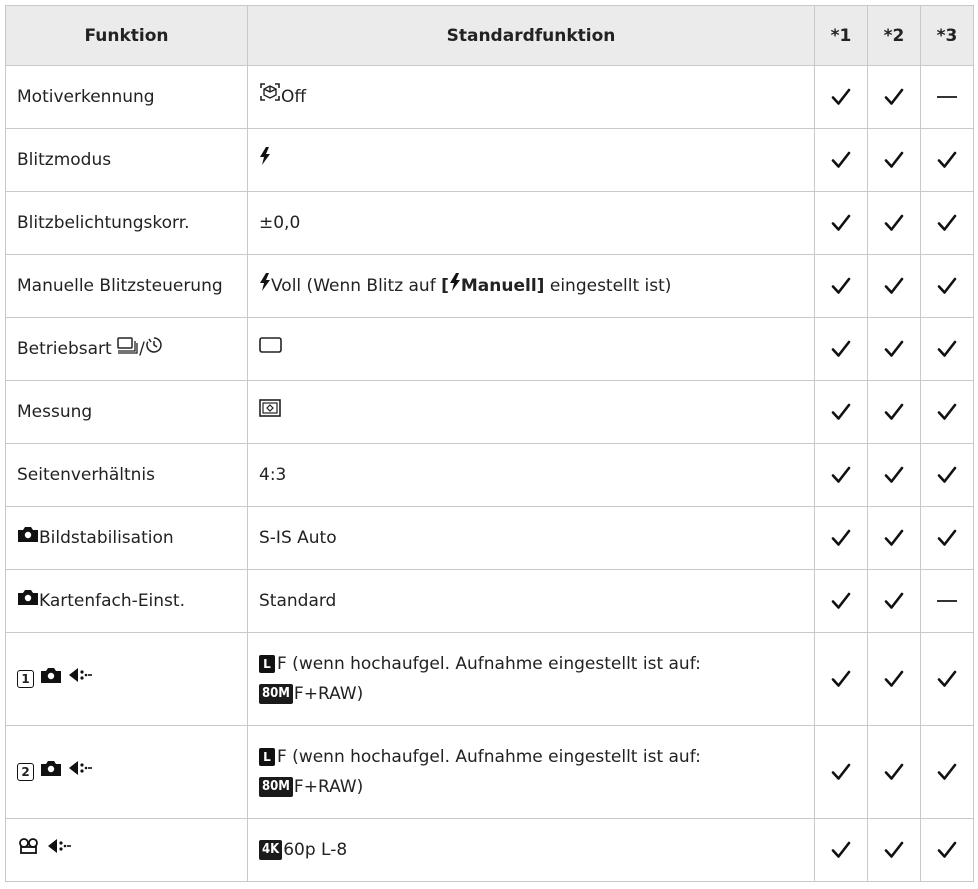 This screenshot has height=889, width=978. What do you see at coordinates (489, 475) in the screenshot?
I see `table-row: Seitenverhältnis 4:3` at bounding box center [489, 475].